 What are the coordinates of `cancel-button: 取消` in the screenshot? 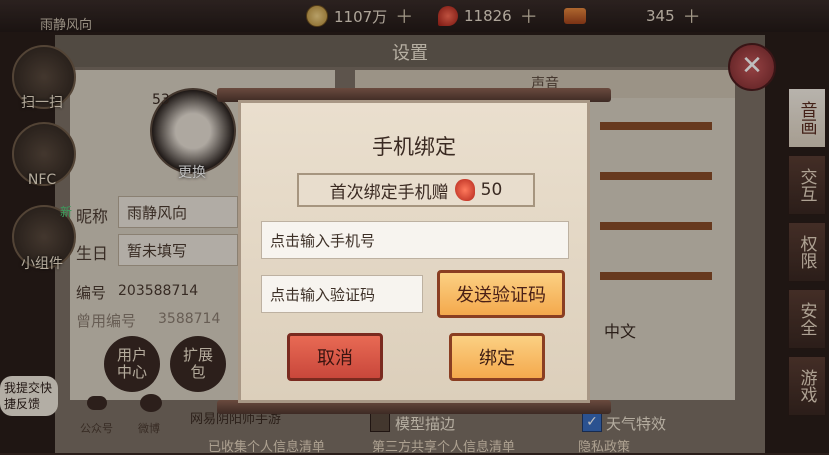 It's located at (335, 357).